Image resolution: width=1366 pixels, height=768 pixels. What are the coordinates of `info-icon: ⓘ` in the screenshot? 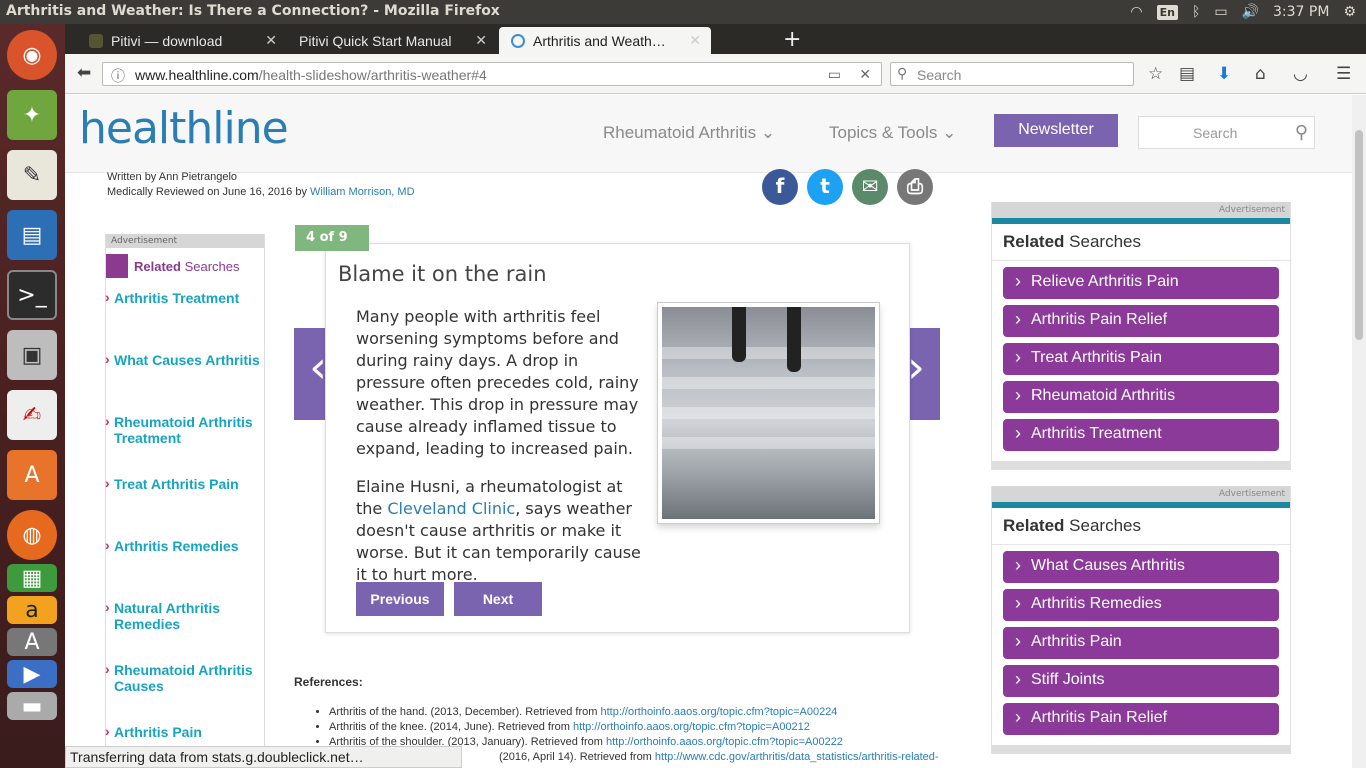 It's located at (118, 76).